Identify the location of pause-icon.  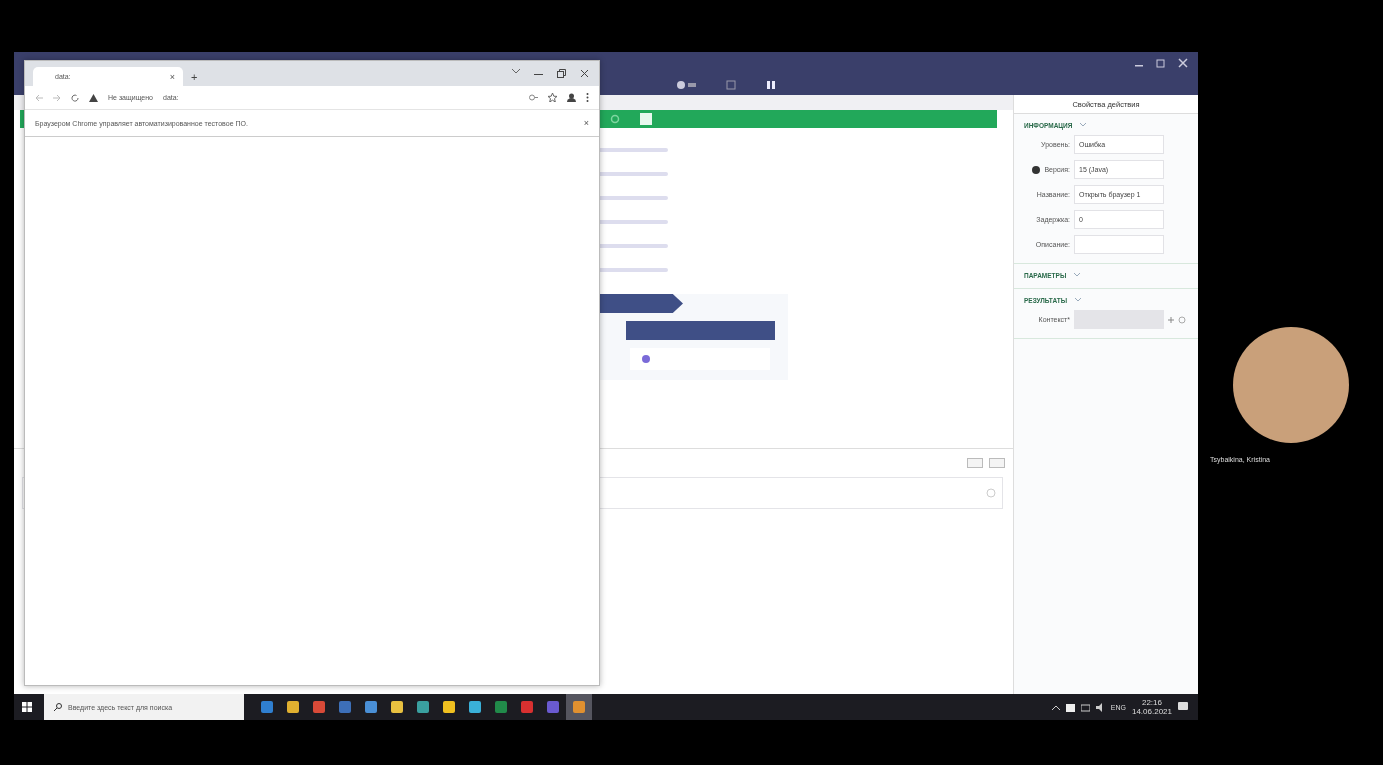
(771, 84).